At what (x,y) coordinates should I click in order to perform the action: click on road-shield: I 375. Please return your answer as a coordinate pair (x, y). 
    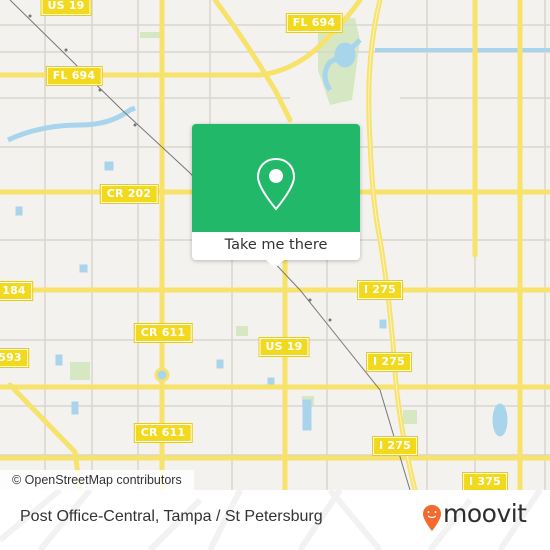
    Looking at the image, I should click on (485, 481).